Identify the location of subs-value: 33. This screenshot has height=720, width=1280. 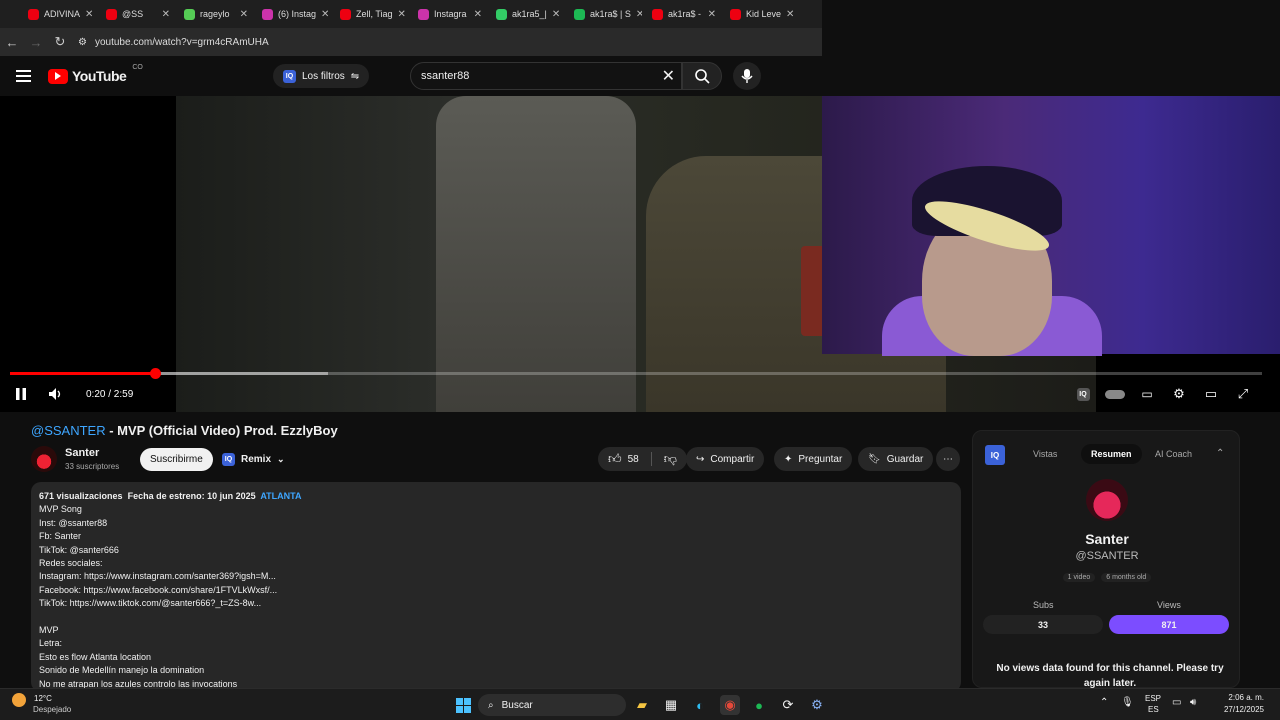
(1043, 624).